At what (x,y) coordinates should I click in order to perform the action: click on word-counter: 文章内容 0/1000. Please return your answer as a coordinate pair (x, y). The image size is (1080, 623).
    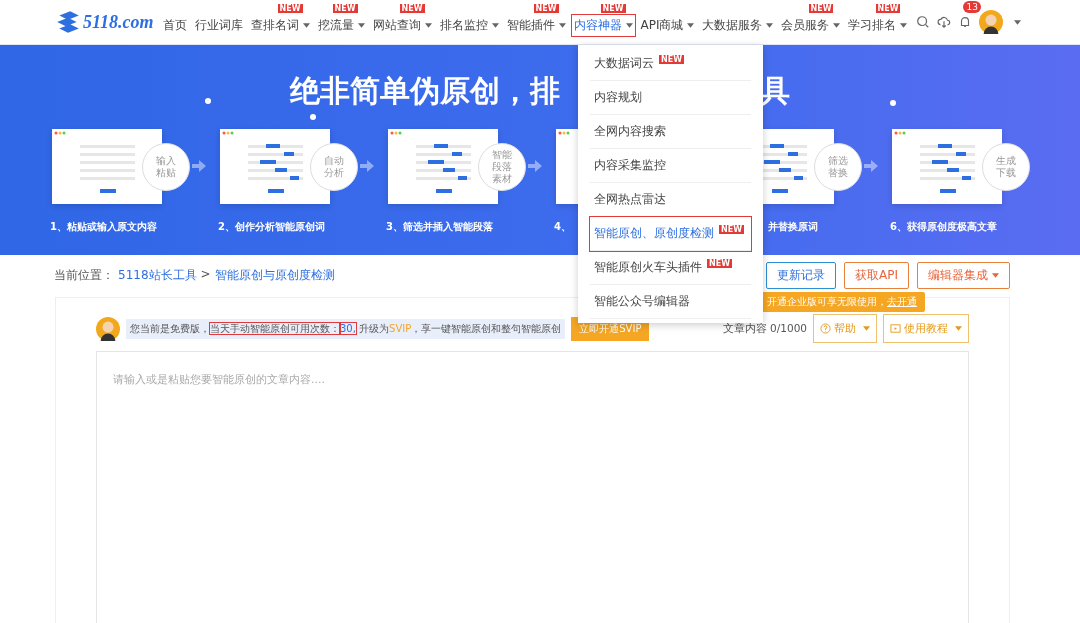
    Looking at the image, I should click on (764, 328).